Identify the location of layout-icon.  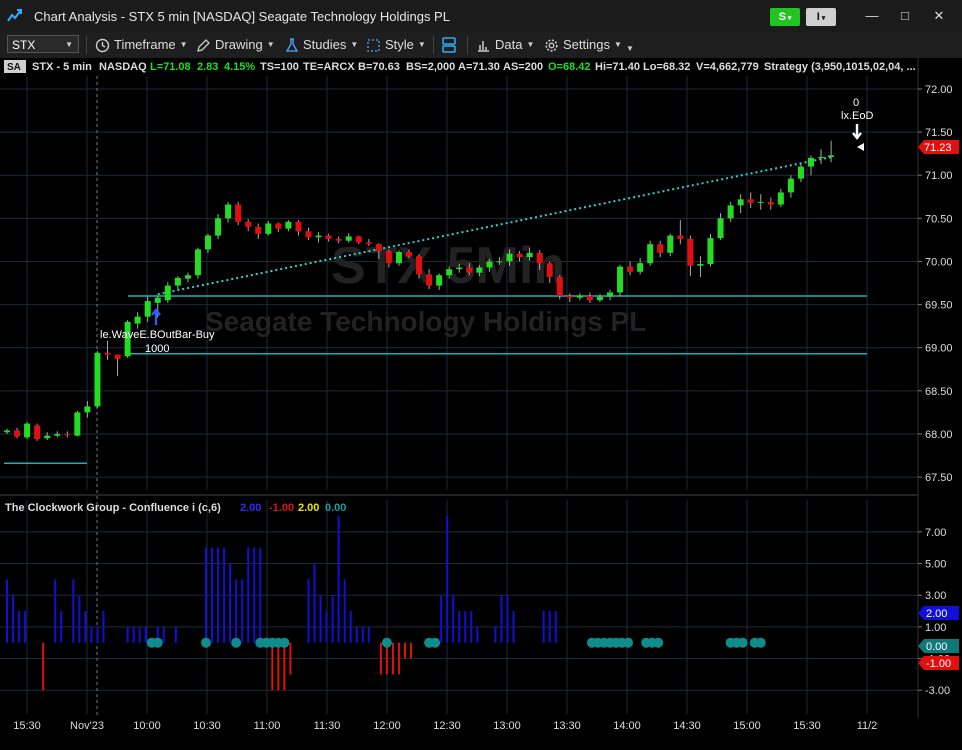
(449, 45).